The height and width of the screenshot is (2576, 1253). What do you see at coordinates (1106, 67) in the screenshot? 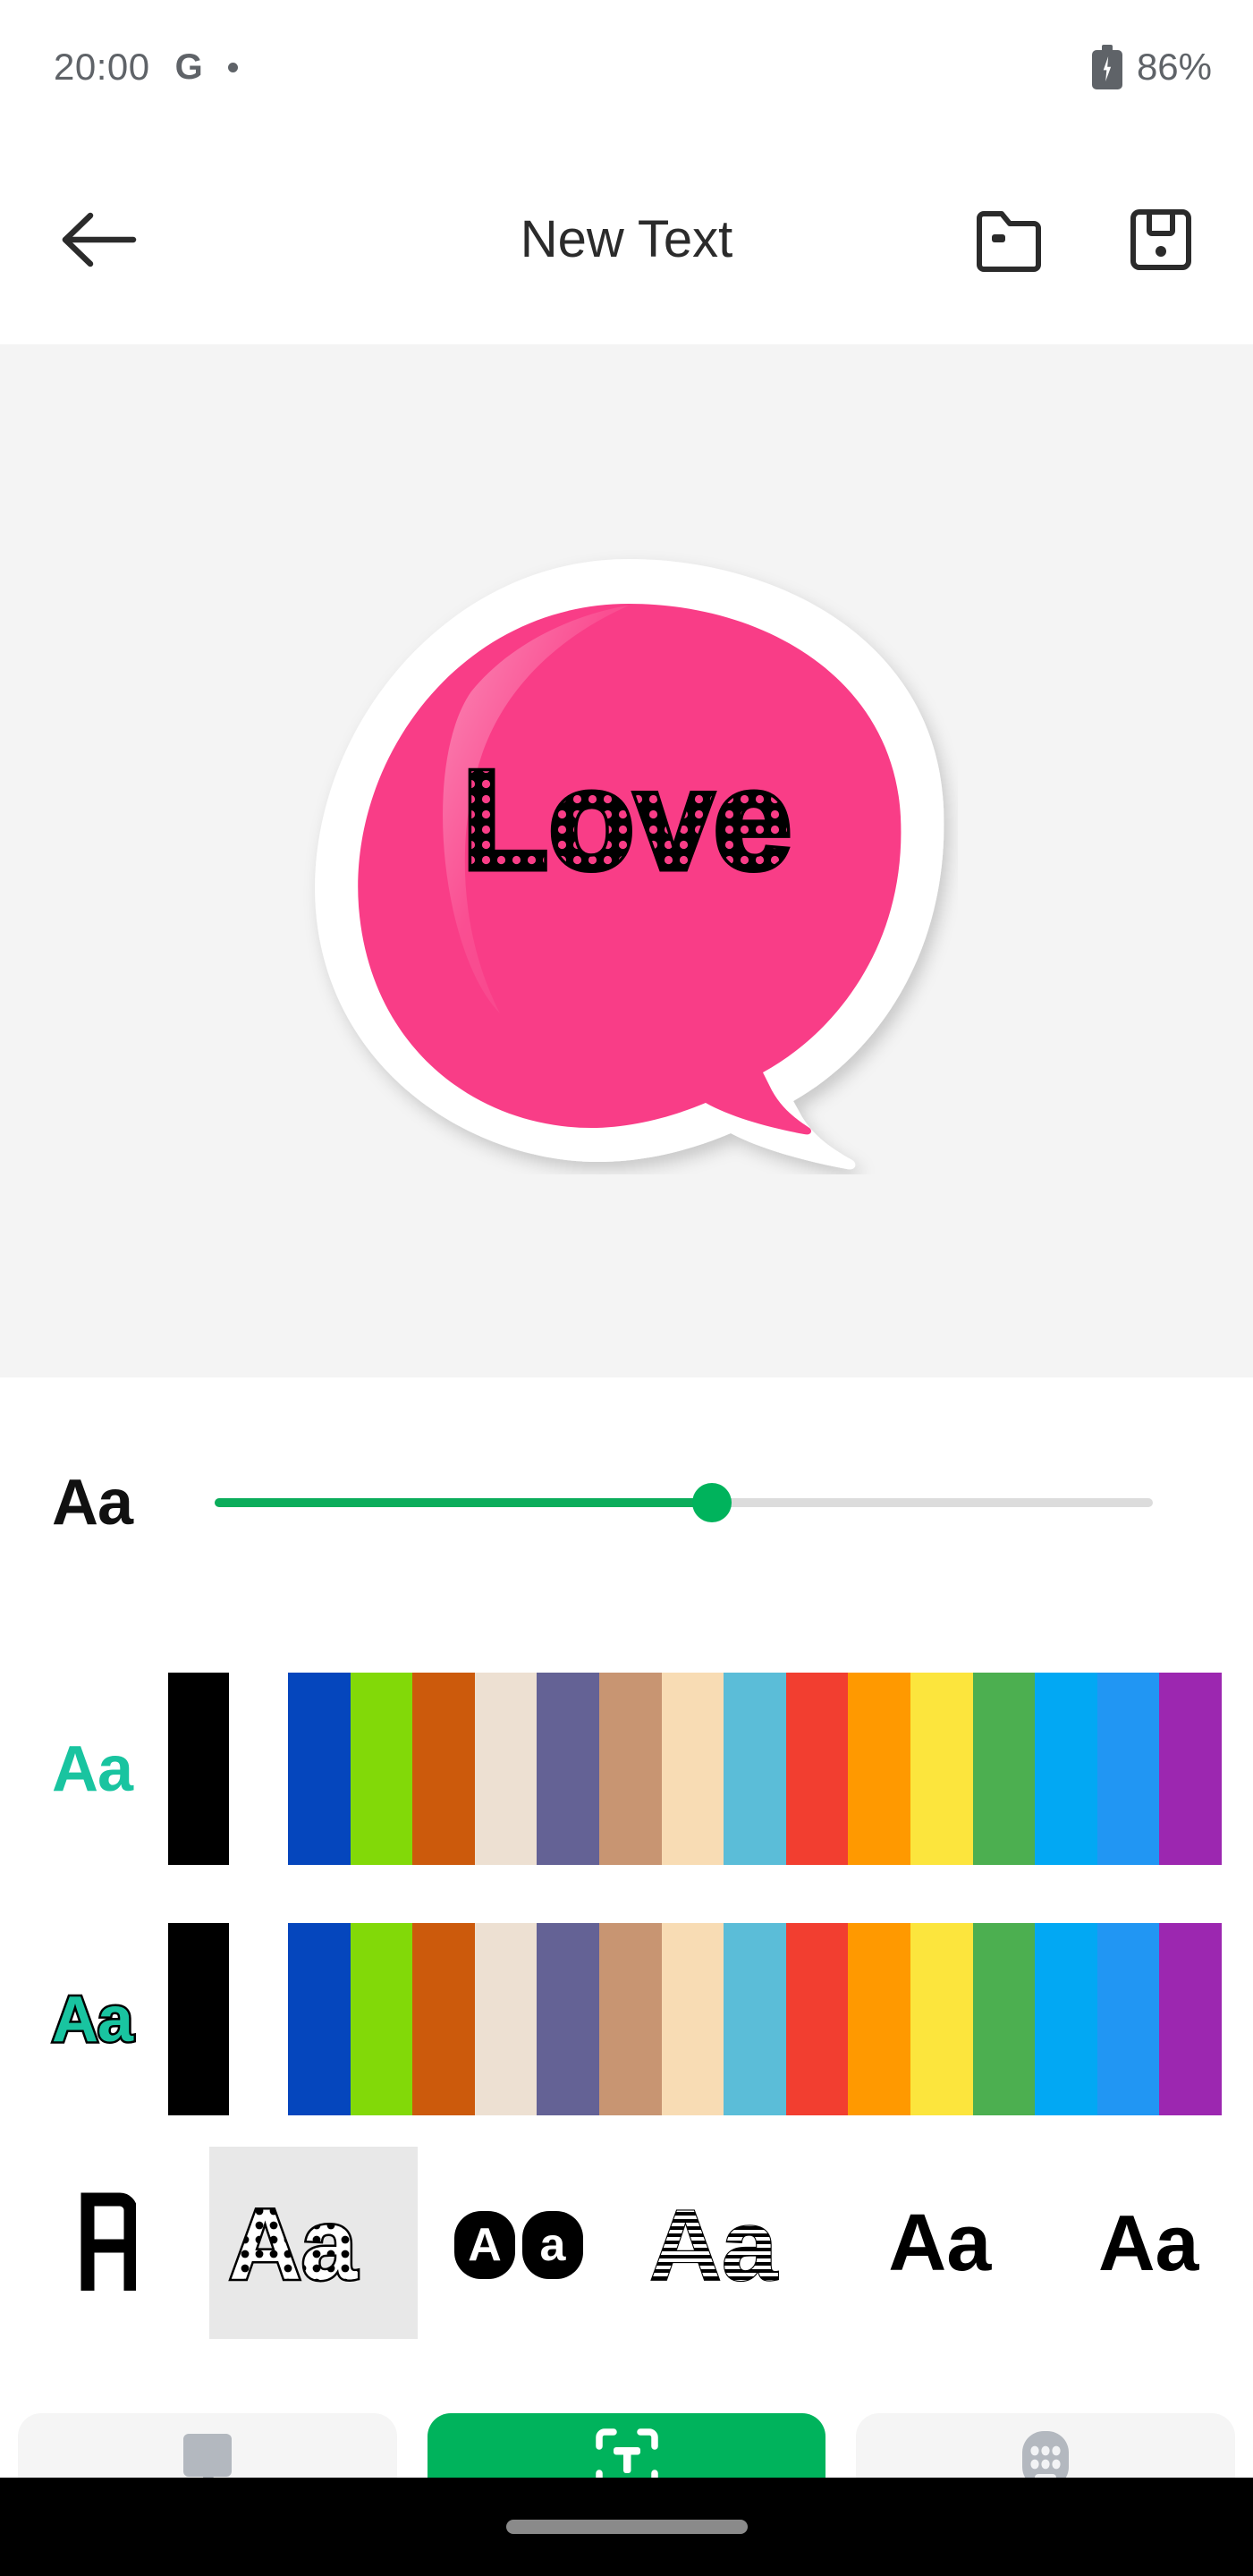
I see `battery-charging-icon` at bounding box center [1106, 67].